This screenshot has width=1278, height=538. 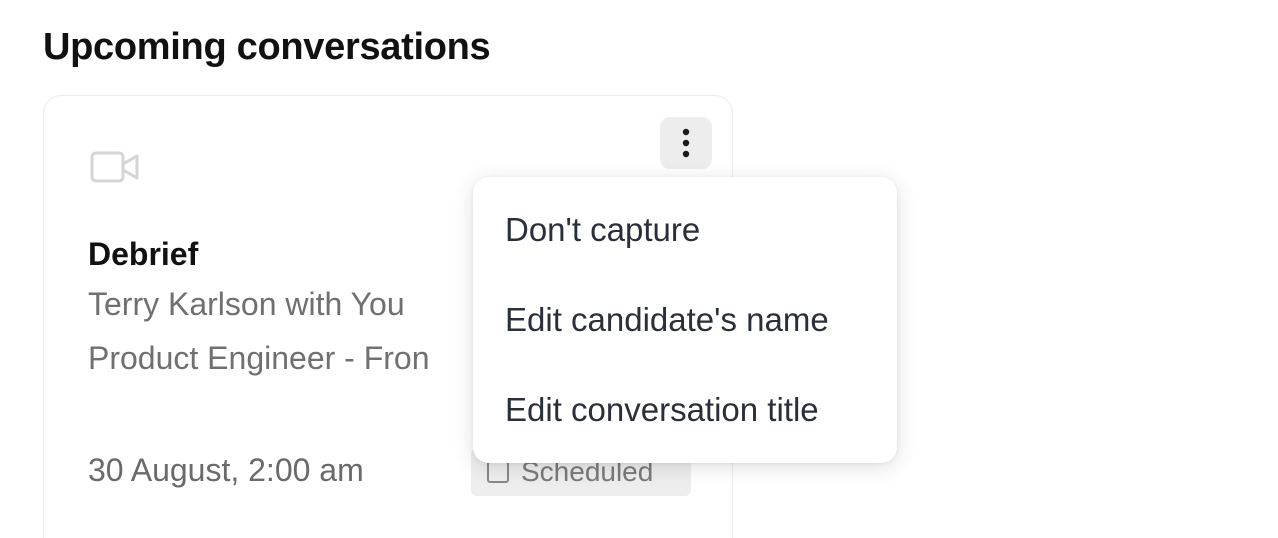 I want to click on conversation-title: Debrief, so click(x=143, y=254).